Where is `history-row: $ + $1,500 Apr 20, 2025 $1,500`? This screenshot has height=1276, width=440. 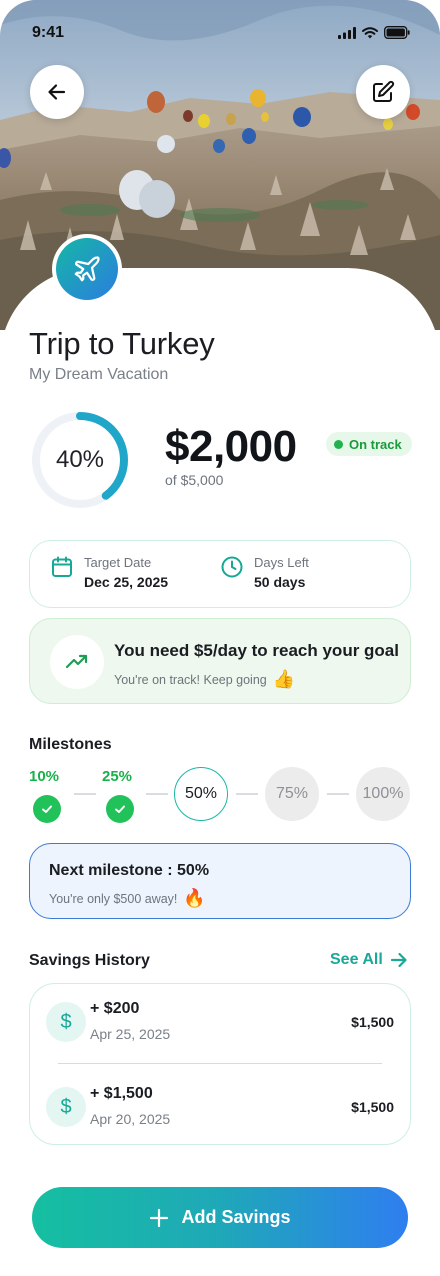 history-row: $ + $1,500 Apr 20, 2025 $1,500 is located at coordinates (221, 1116).